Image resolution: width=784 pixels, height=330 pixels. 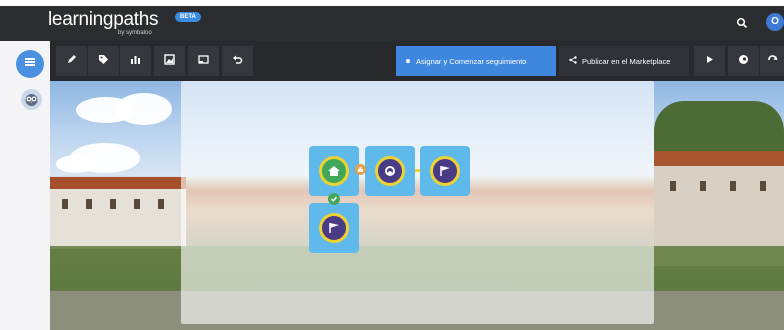 I want to click on tag-icon, so click(x=103, y=61).